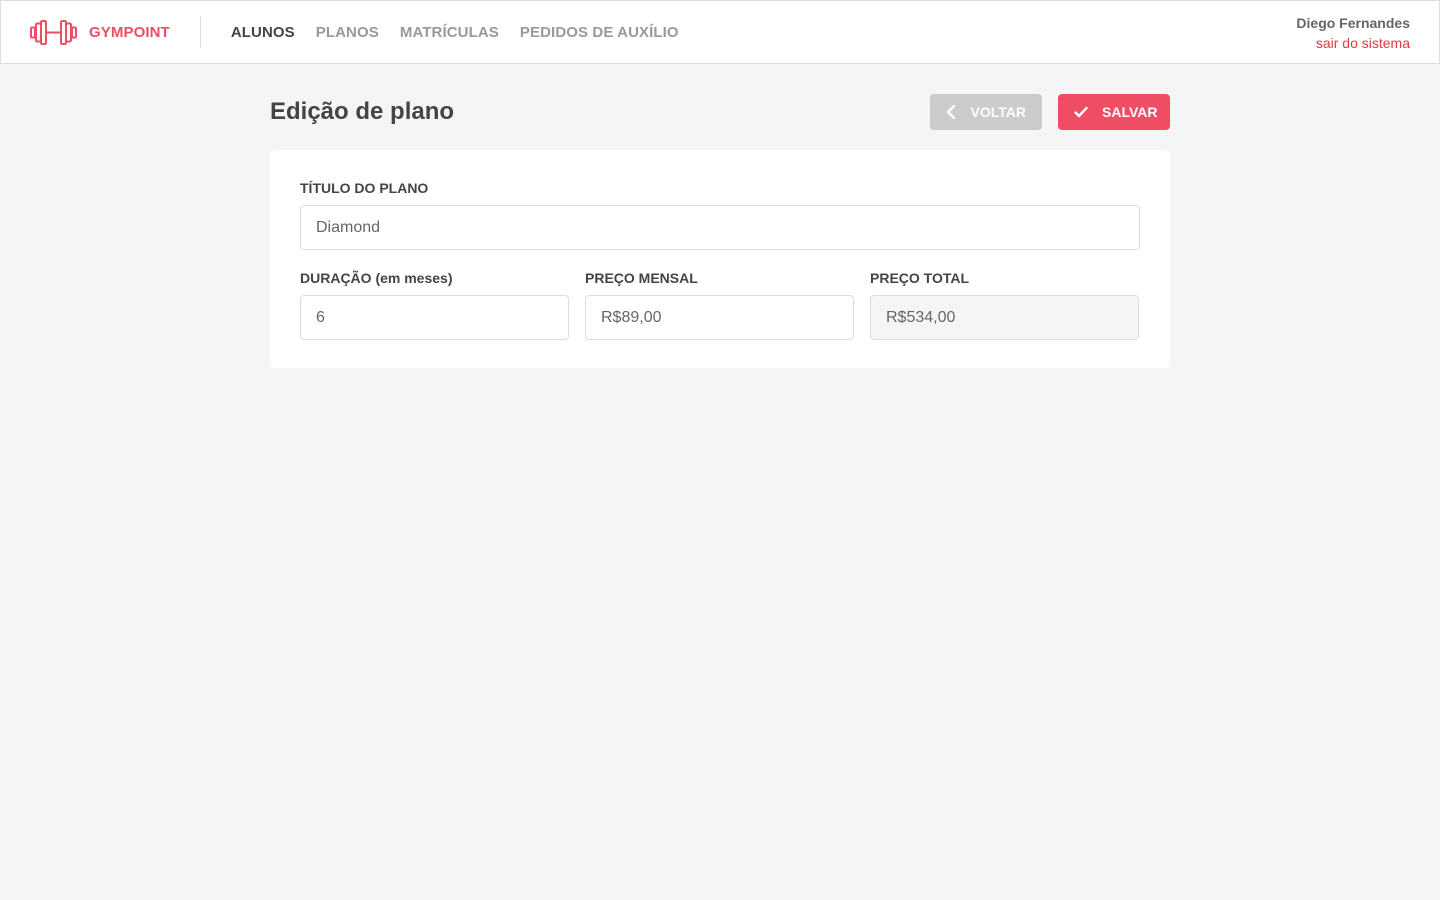 The width and height of the screenshot is (1440, 900). I want to click on brand: GYMPOINT, so click(115, 32).